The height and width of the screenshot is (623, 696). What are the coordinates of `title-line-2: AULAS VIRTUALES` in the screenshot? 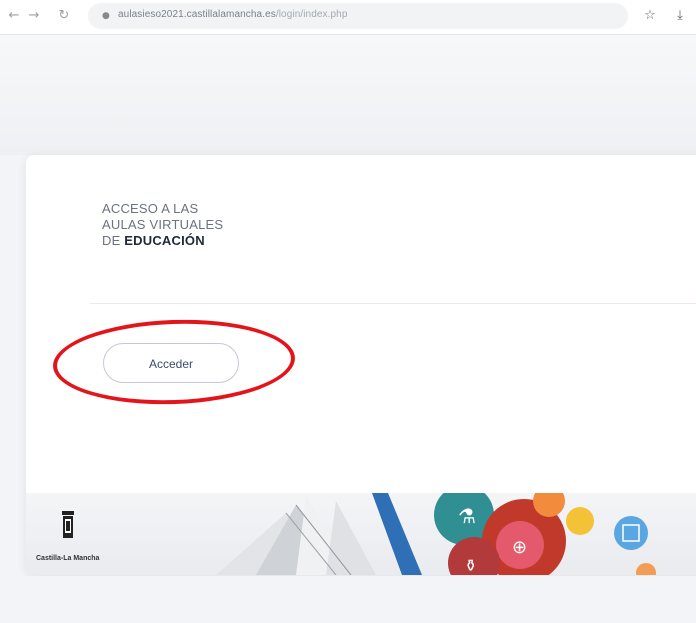 It's located at (163, 224).